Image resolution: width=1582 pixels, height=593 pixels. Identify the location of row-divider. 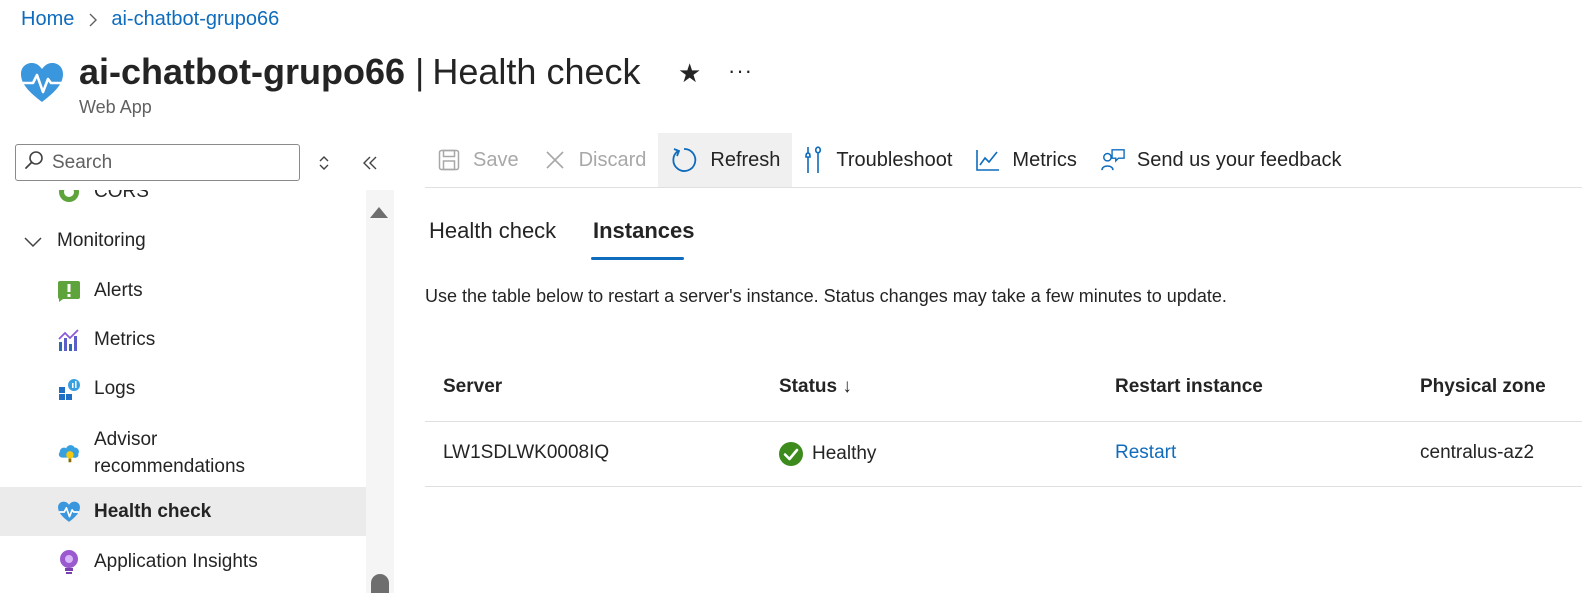
(1003, 486).